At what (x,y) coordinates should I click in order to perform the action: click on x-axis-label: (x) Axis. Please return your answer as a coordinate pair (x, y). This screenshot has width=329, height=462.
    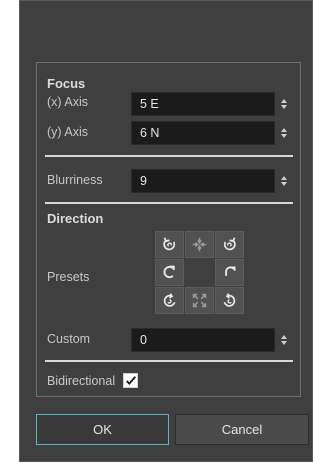
    Looking at the image, I should click on (67, 102).